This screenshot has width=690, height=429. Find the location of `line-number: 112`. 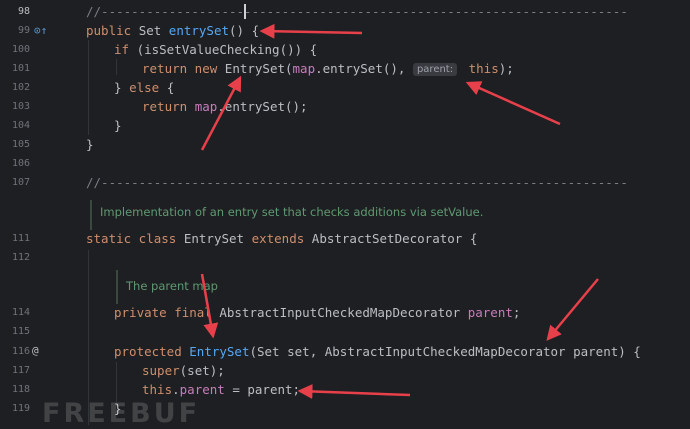

line-number: 112 is located at coordinates (20, 257).